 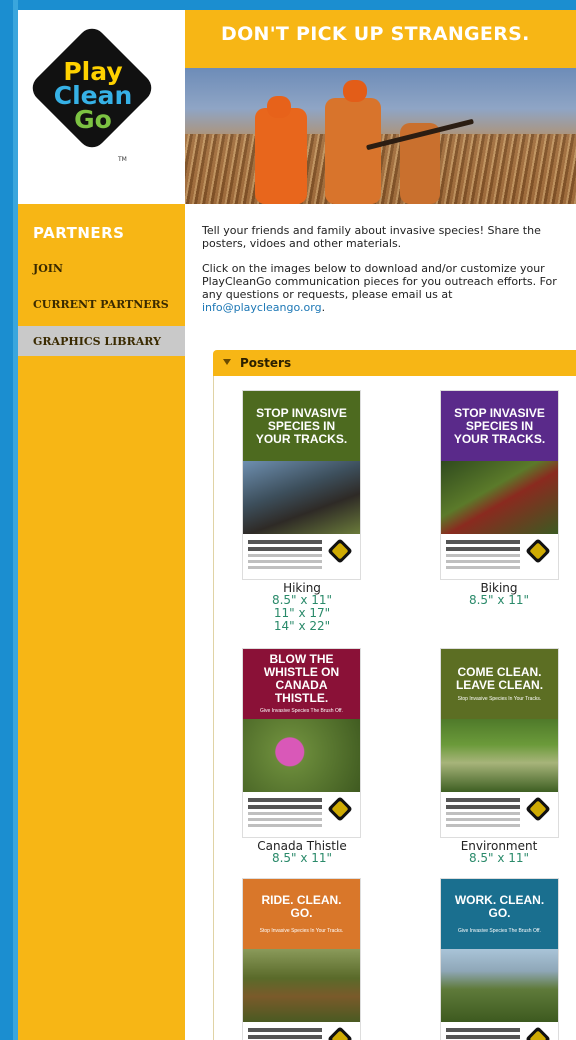 I want to click on logo-area: Play Clean Go TM, so click(x=101, y=107).